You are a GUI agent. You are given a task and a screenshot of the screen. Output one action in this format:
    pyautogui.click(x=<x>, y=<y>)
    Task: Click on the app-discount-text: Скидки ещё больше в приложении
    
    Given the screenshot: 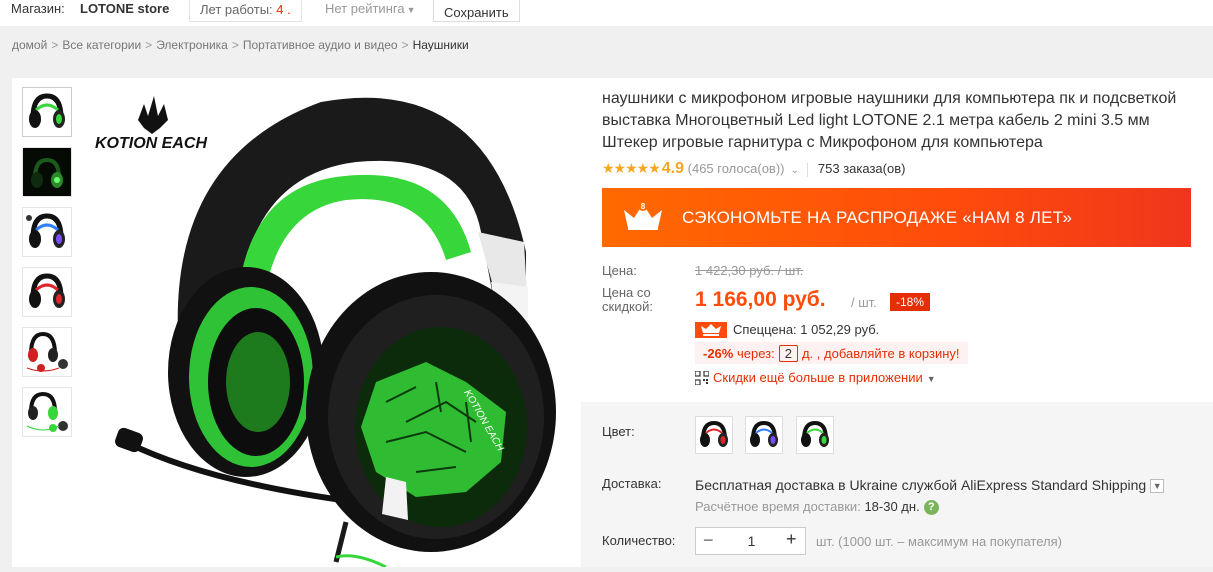 What is the action you would take?
    pyautogui.click(x=818, y=377)
    